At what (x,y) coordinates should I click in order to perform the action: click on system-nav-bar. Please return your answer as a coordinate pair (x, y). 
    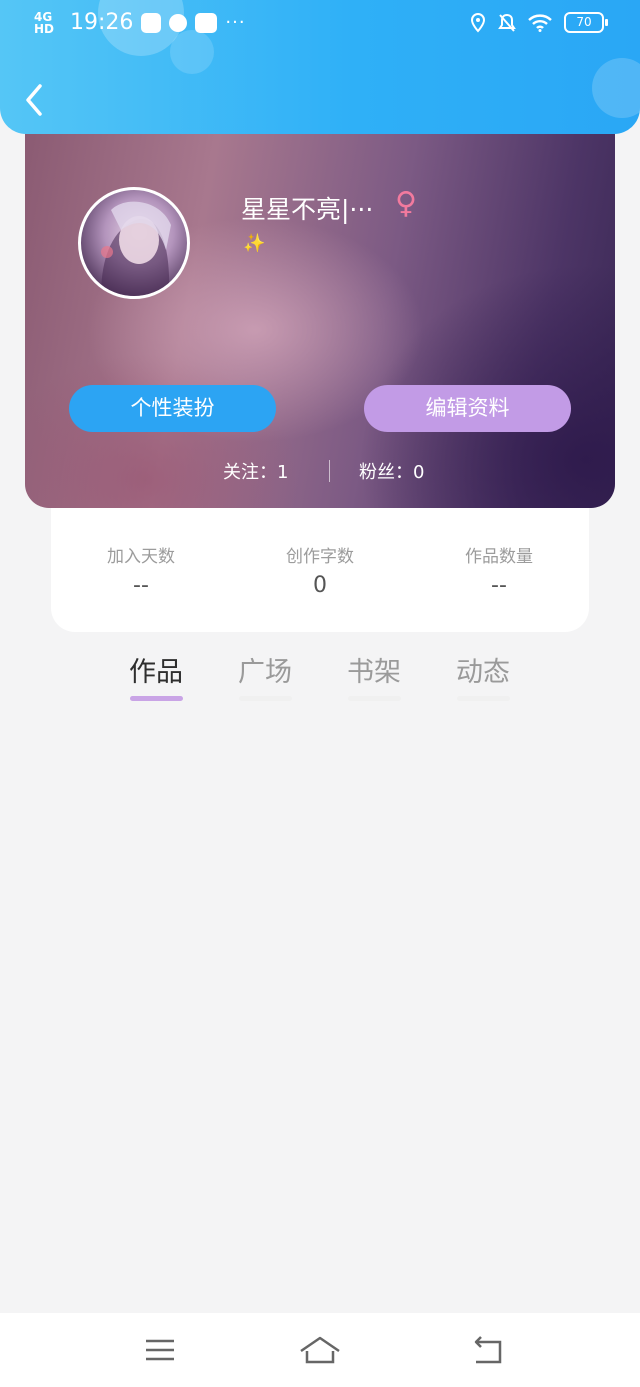
    Looking at the image, I should click on (320, 1350).